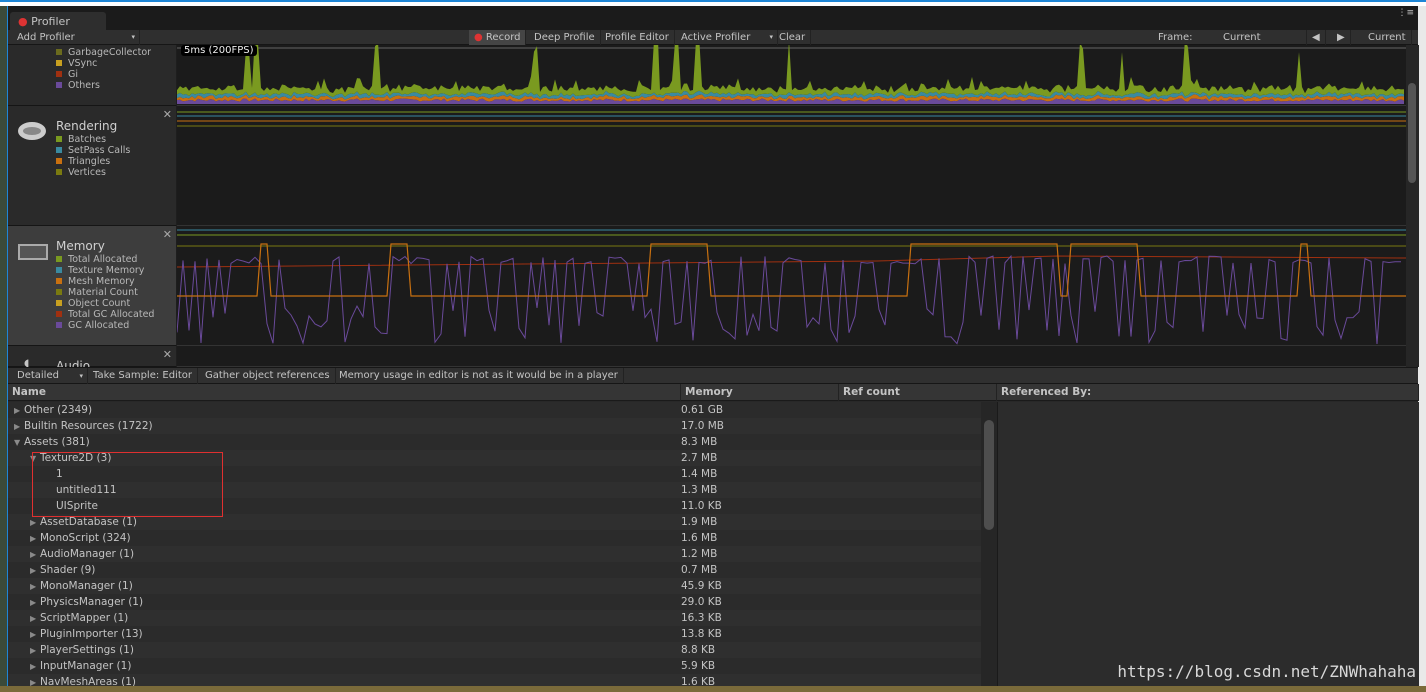 This screenshot has height=692, width=1426. I want to click on deep-profile-button: Deep Profile, so click(565, 37).